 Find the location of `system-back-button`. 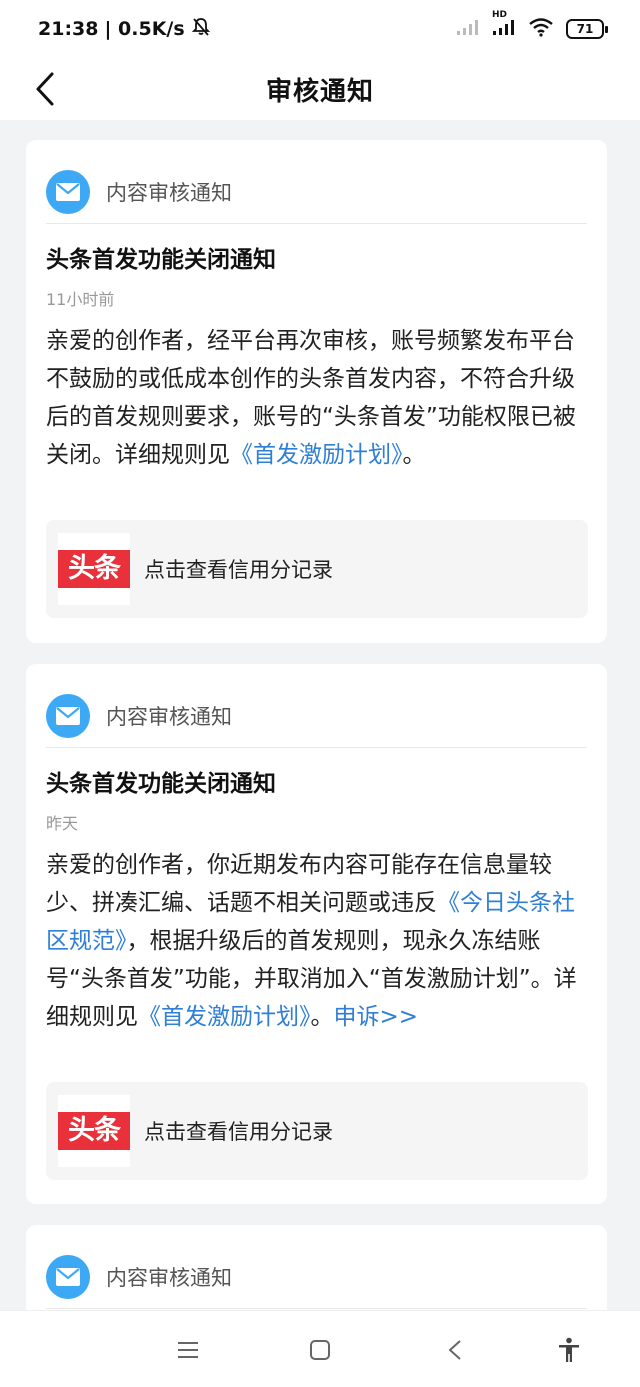

system-back-button is located at coordinates (455, 1350).